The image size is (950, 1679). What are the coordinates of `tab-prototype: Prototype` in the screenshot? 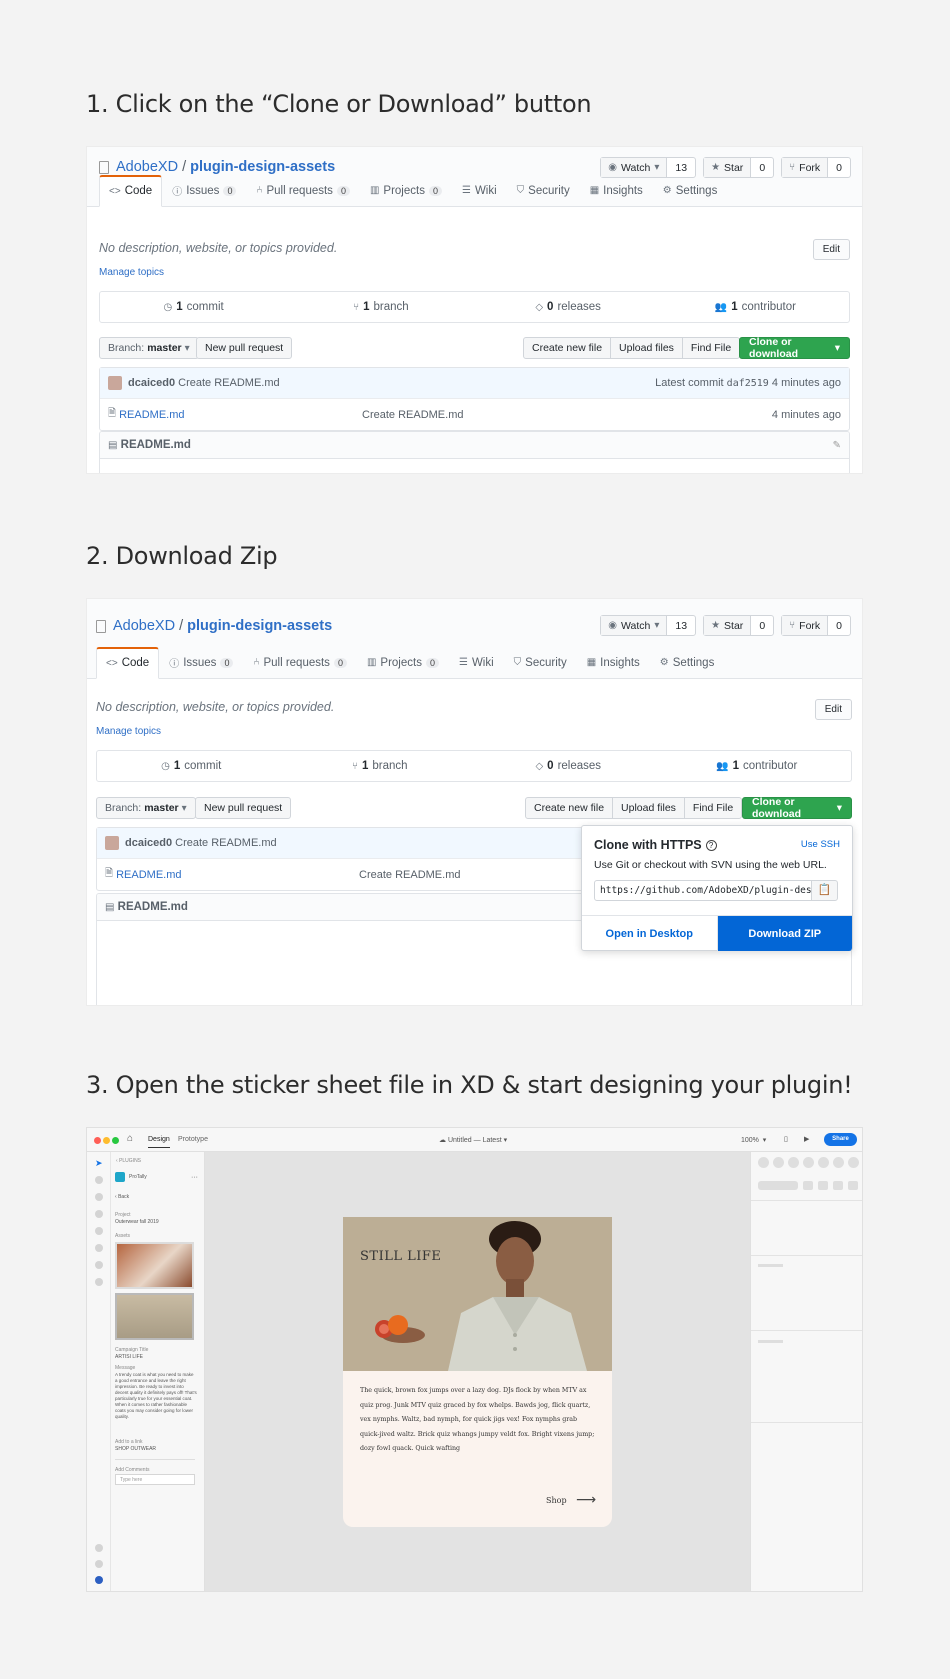 It's located at (193, 1139).